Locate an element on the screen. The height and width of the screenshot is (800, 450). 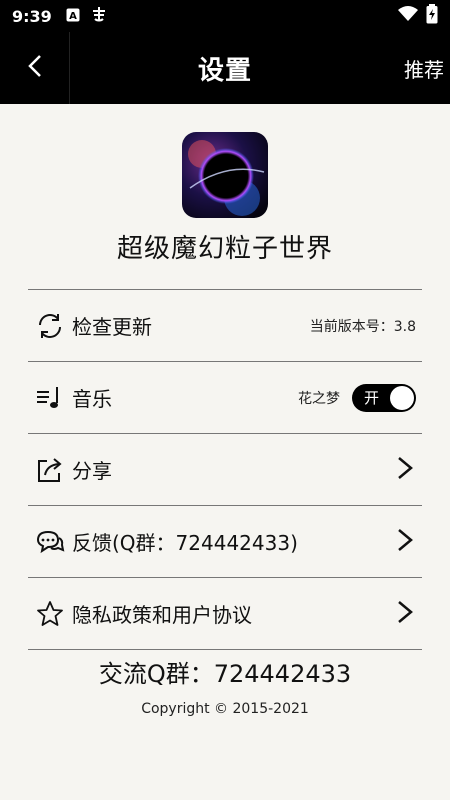
share-row: 分享 is located at coordinates (225, 470).